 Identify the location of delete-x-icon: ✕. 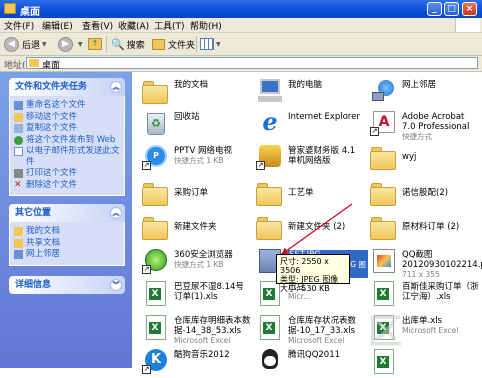
(18, 184).